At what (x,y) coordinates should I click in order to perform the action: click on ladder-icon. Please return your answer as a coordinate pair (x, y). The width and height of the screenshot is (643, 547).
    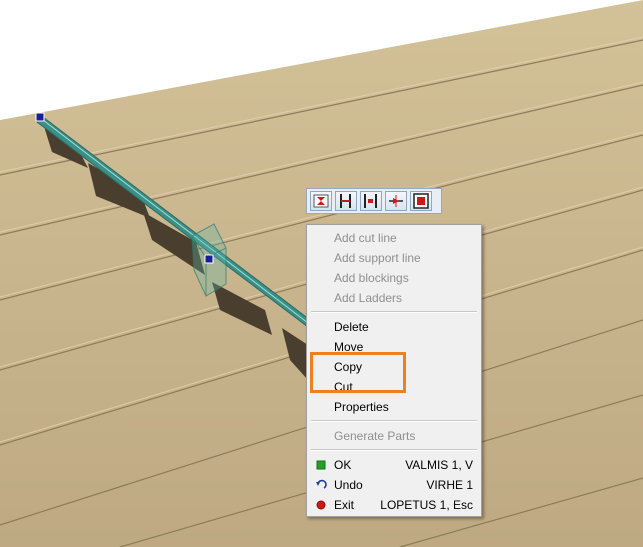
    Looking at the image, I should click on (396, 201).